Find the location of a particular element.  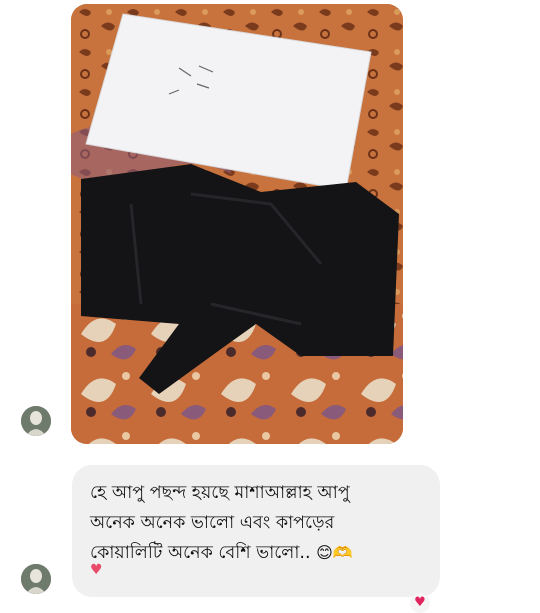

heart-reaction-icon: ♥ is located at coordinates (96, 570).